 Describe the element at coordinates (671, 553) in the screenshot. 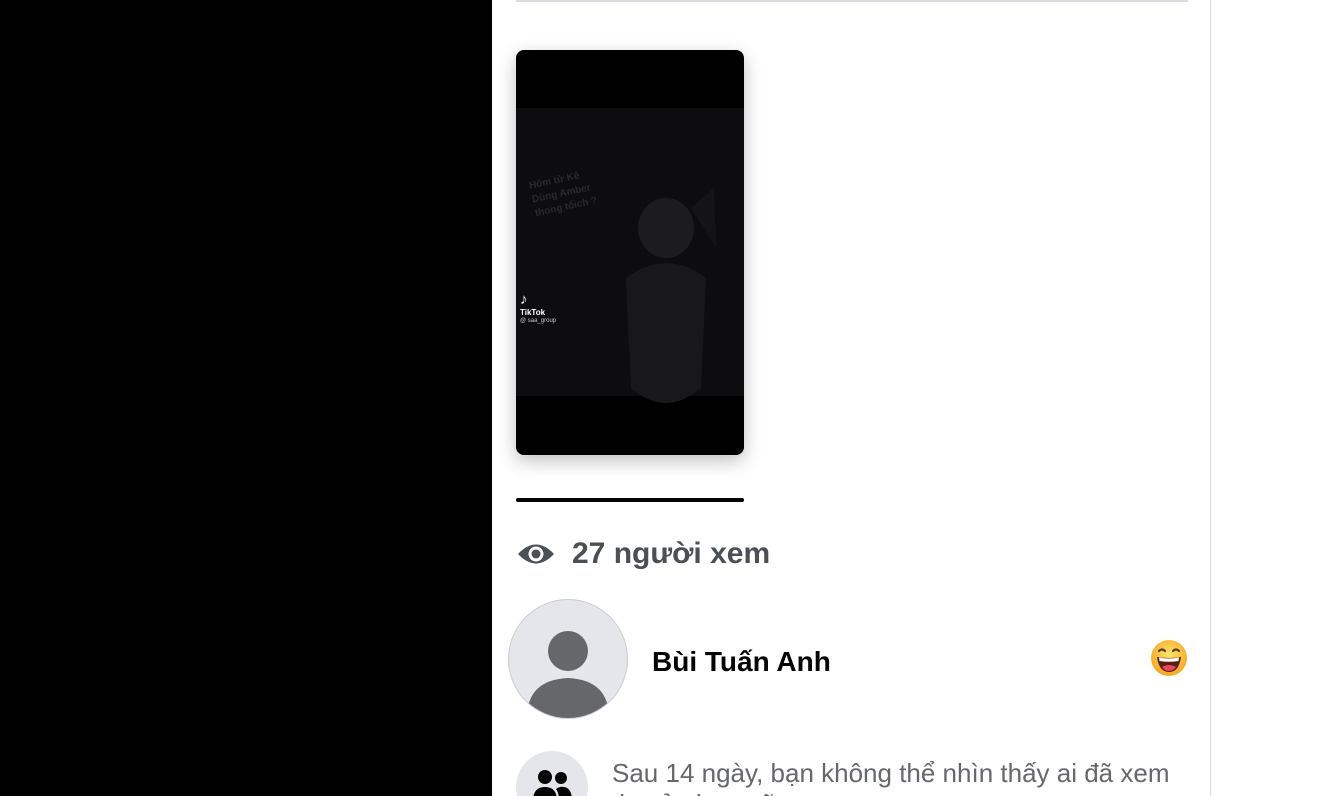

I see `viewer-count-label: 27 người xem` at that location.